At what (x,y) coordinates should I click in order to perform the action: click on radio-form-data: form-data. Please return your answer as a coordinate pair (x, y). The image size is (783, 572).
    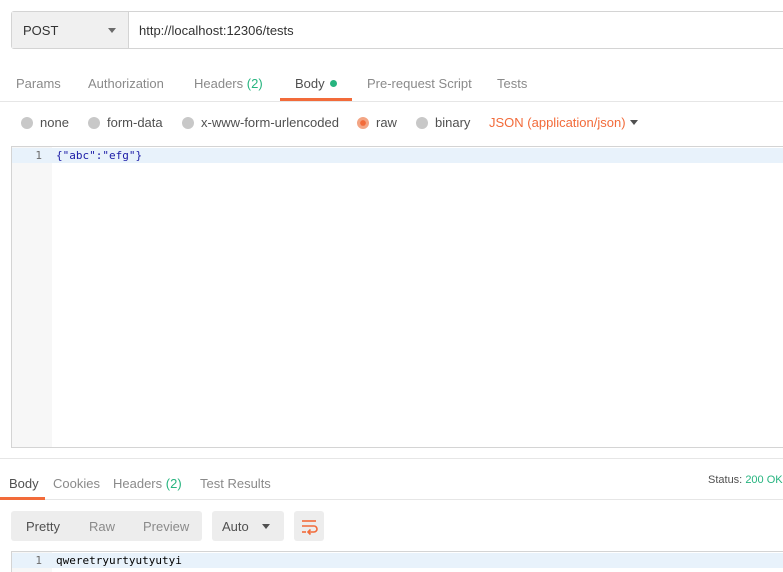
    Looking at the image, I should click on (125, 122).